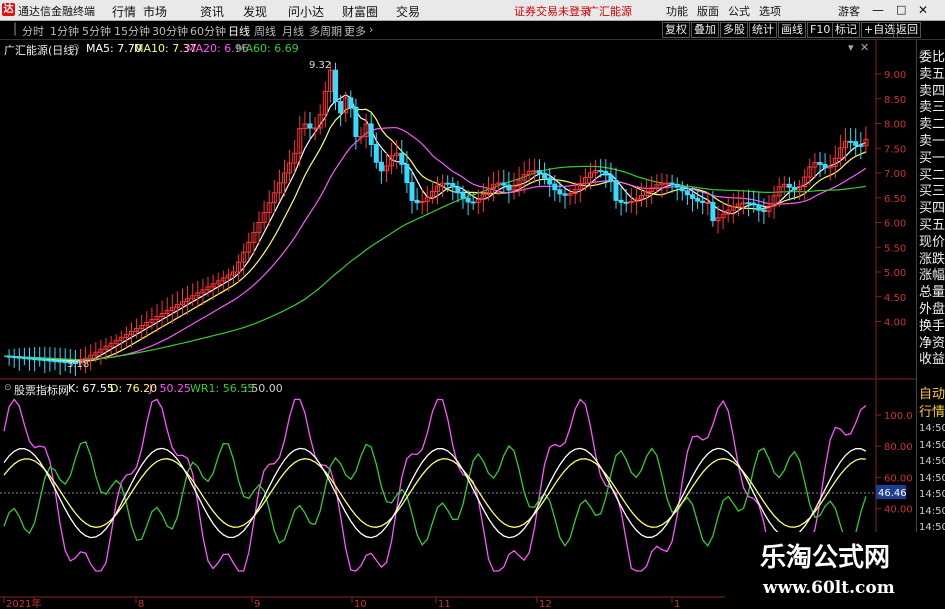 The image size is (945, 609). I want to click on indicator-settings-icon: ⊙, so click(8, 388).